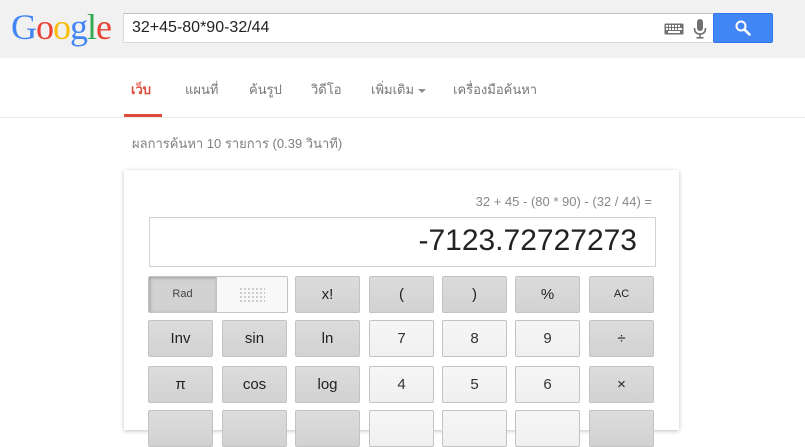 This screenshot has width=805, height=447. What do you see at coordinates (92, 27) in the screenshot?
I see `logo-letter: l` at bounding box center [92, 27].